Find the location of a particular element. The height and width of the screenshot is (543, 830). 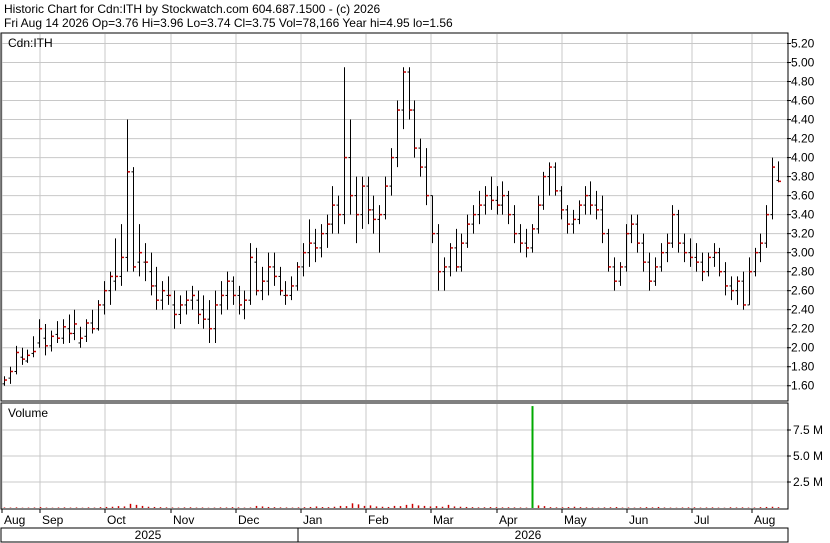

price-tick-label: 2.80 is located at coordinates (803, 272).